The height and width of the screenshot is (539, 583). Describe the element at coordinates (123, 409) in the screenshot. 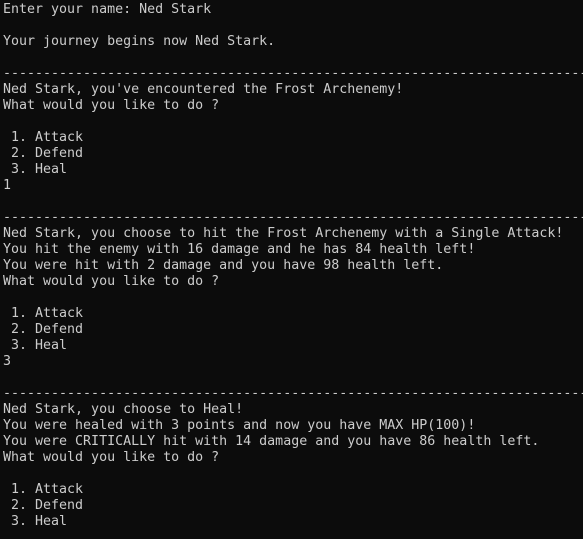

I see `heal-choice-message: Ned Stark, you choose to Heal!` at that location.